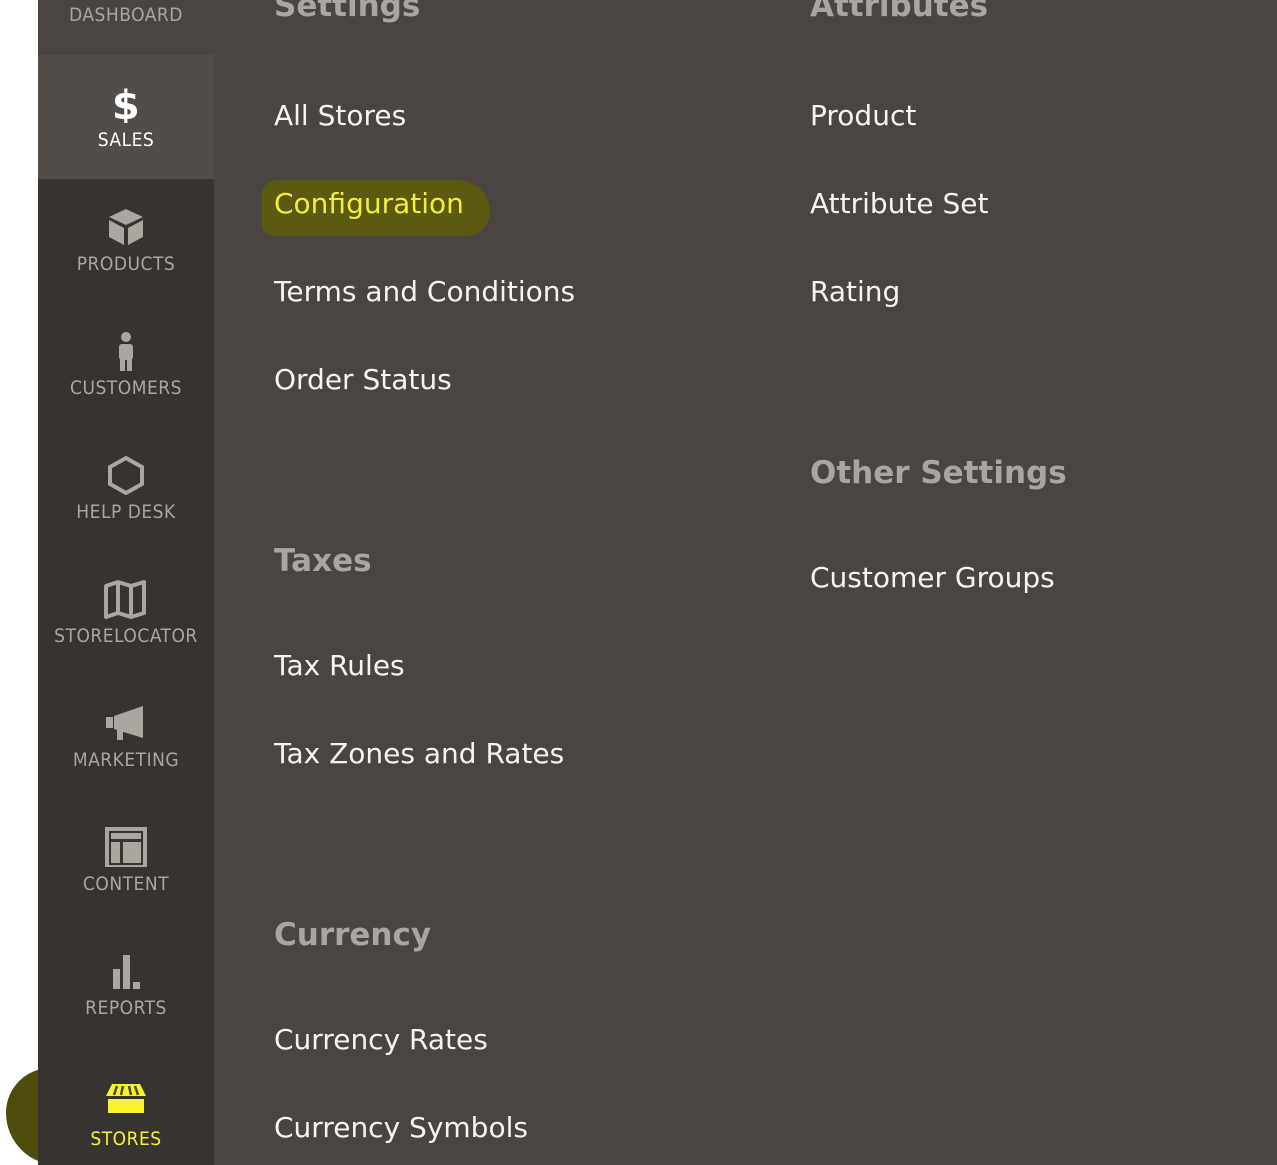  I want to click on link-tax-rules: Tax Rules, so click(339, 665).